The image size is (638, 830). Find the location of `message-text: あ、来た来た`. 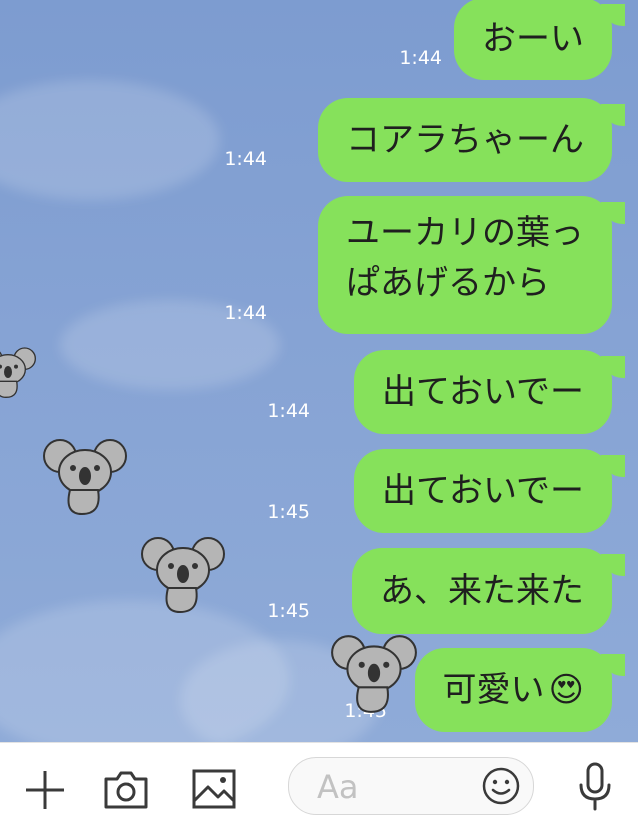

message-text: あ、来た来た is located at coordinates (482, 591).